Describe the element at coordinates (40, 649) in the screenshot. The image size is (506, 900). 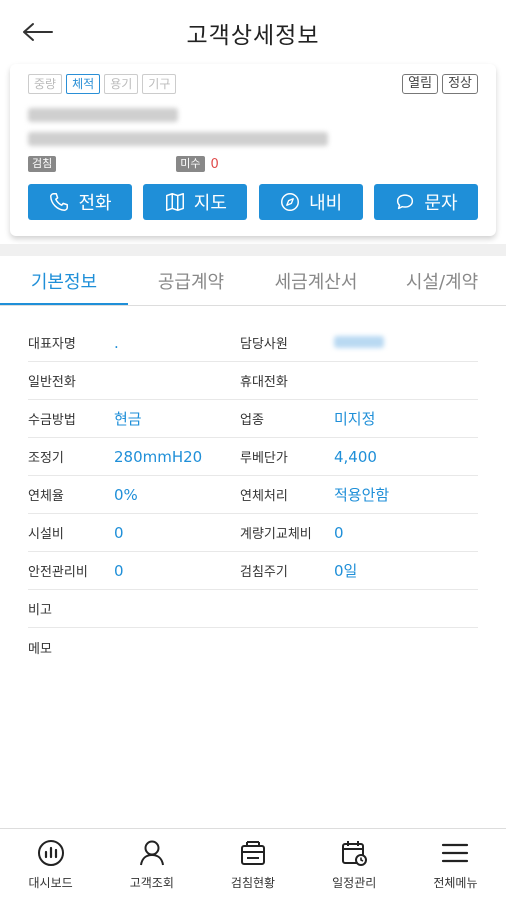
I see `memo-label: 메모` at that location.